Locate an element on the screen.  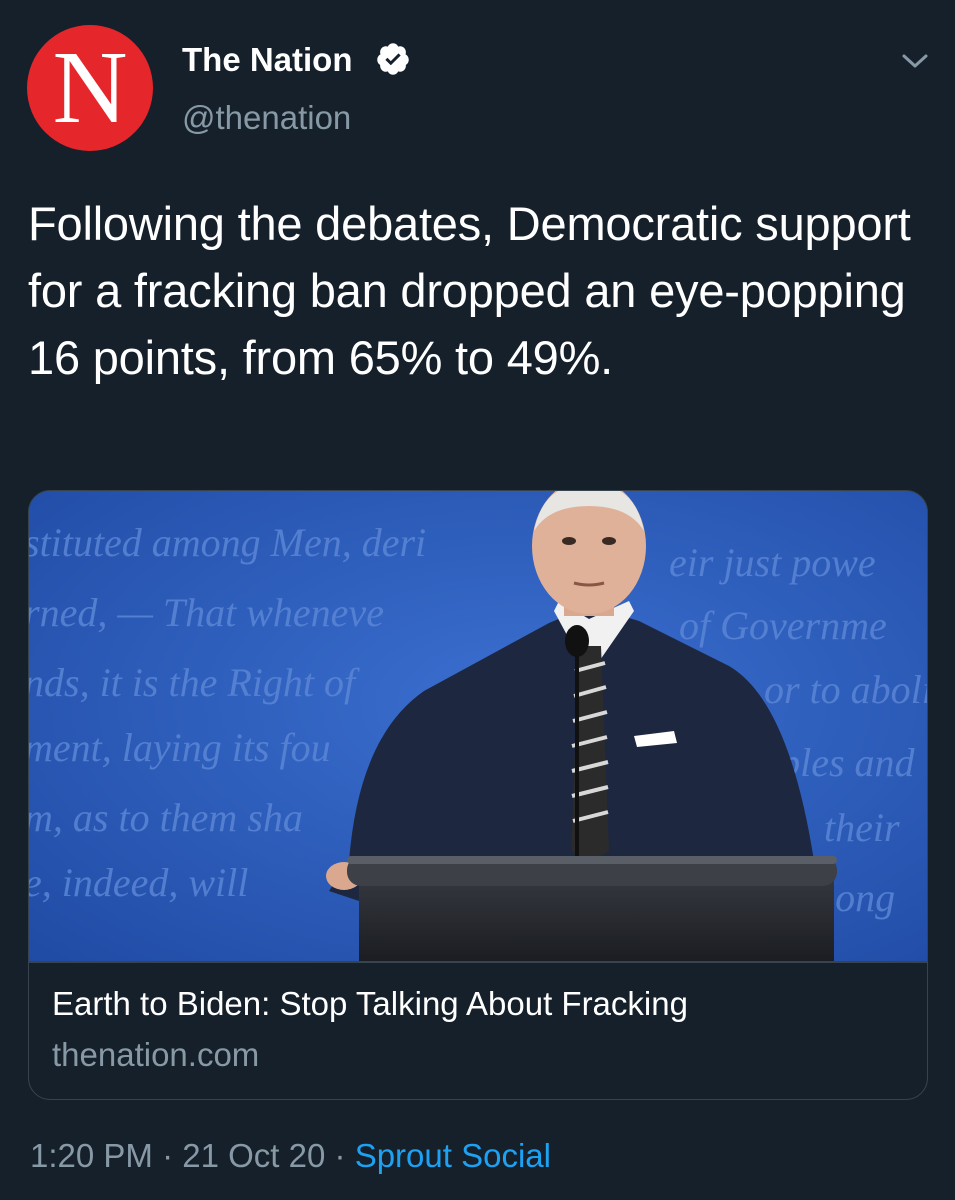
background-script-line: of Governme is located at coordinates (783, 625).